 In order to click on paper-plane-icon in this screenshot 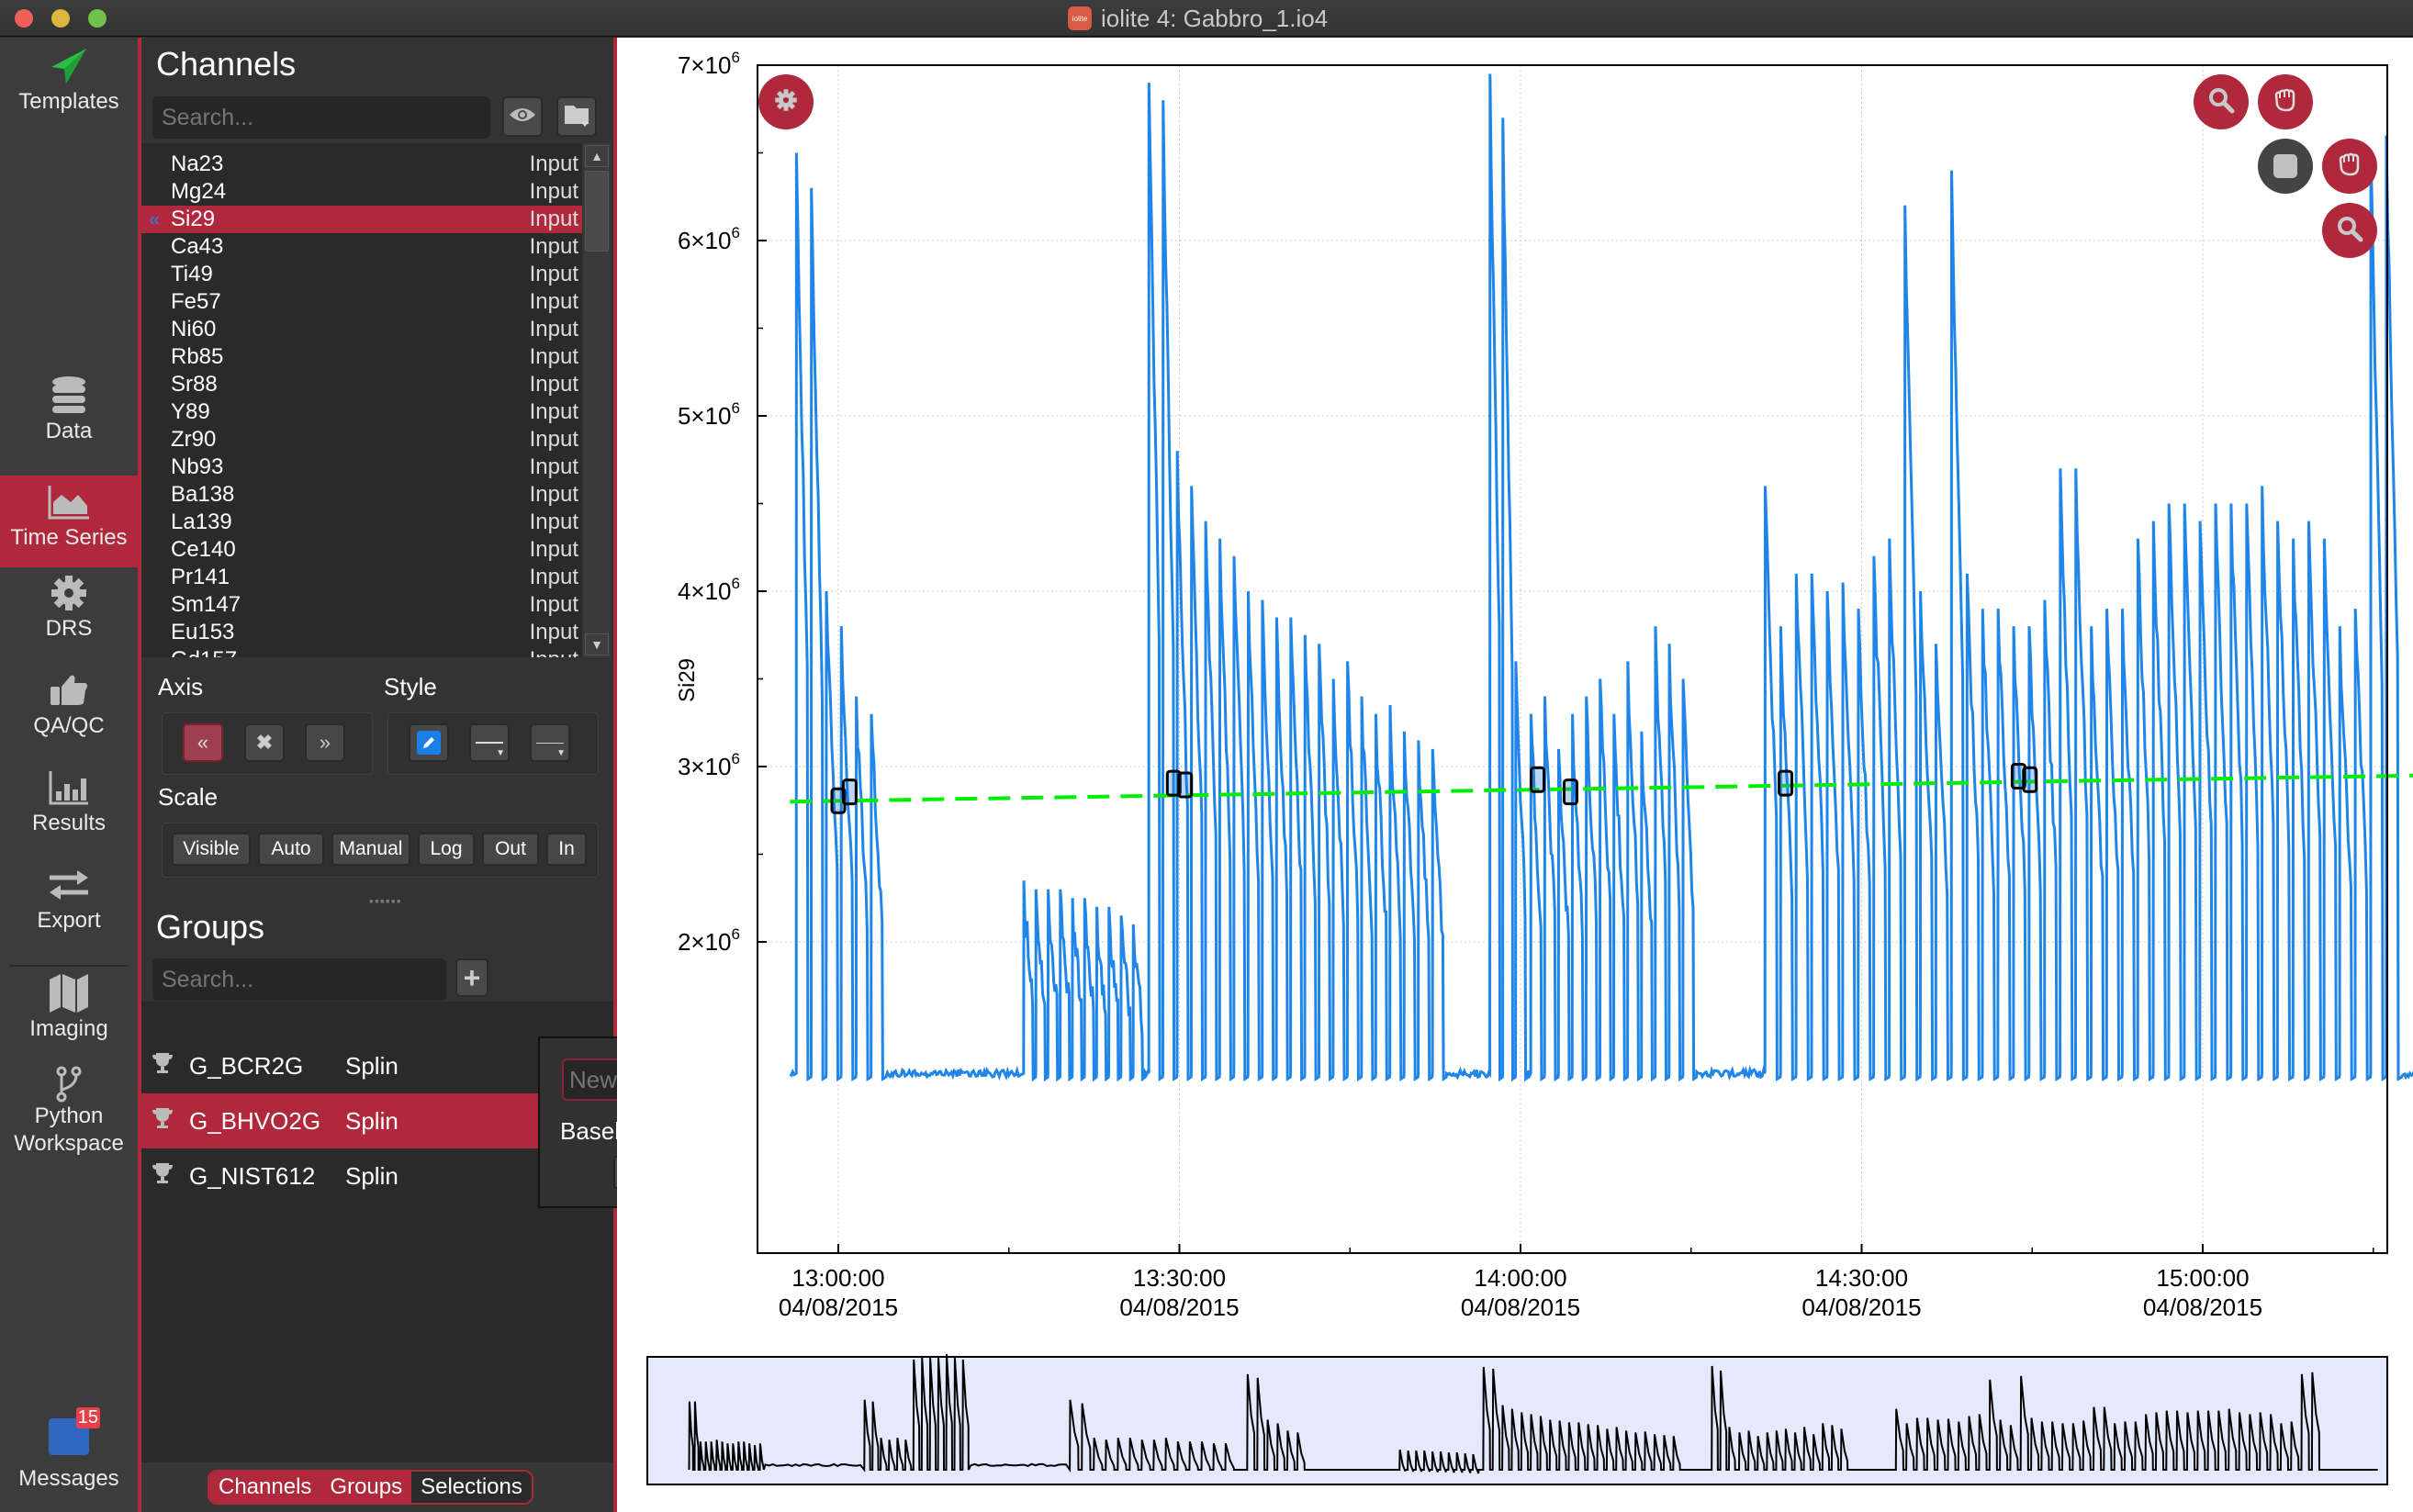, I will do `click(69, 66)`.